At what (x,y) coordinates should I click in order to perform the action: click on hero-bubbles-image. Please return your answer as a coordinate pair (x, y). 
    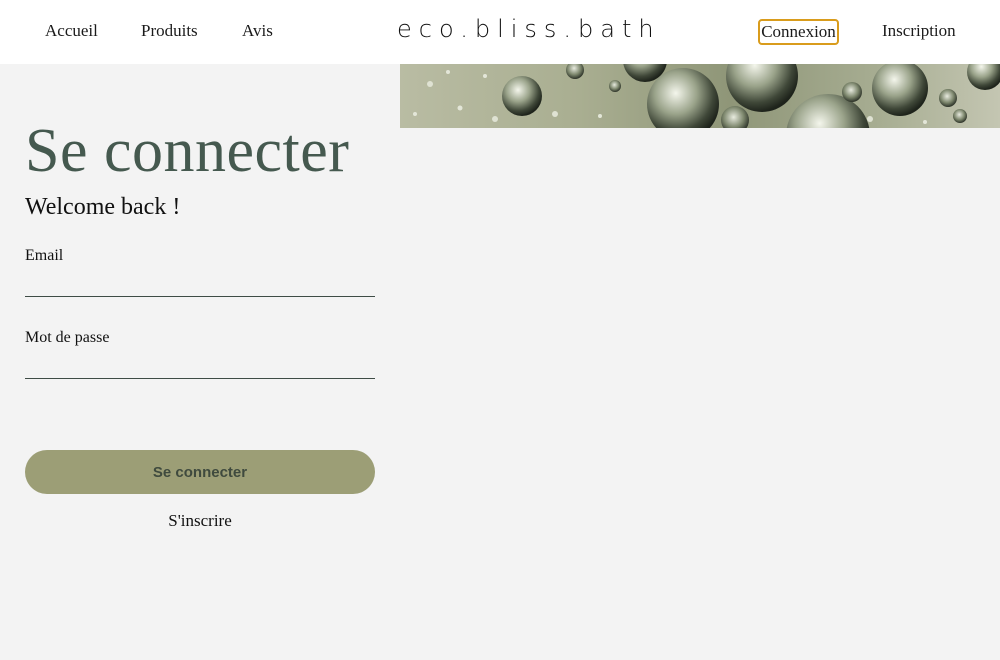
    Looking at the image, I should click on (700, 96).